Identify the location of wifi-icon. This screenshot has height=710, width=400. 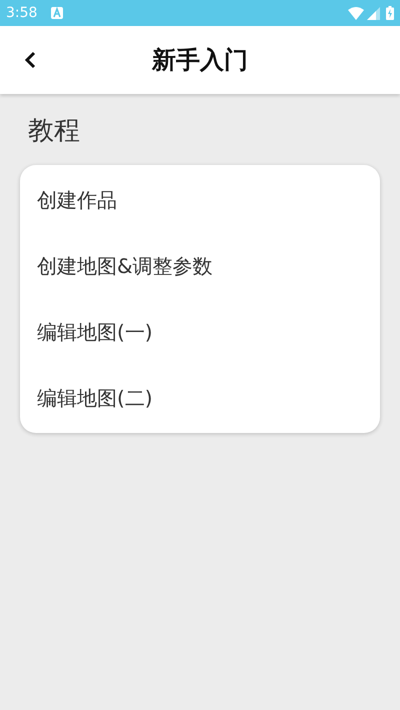
(356, 13).